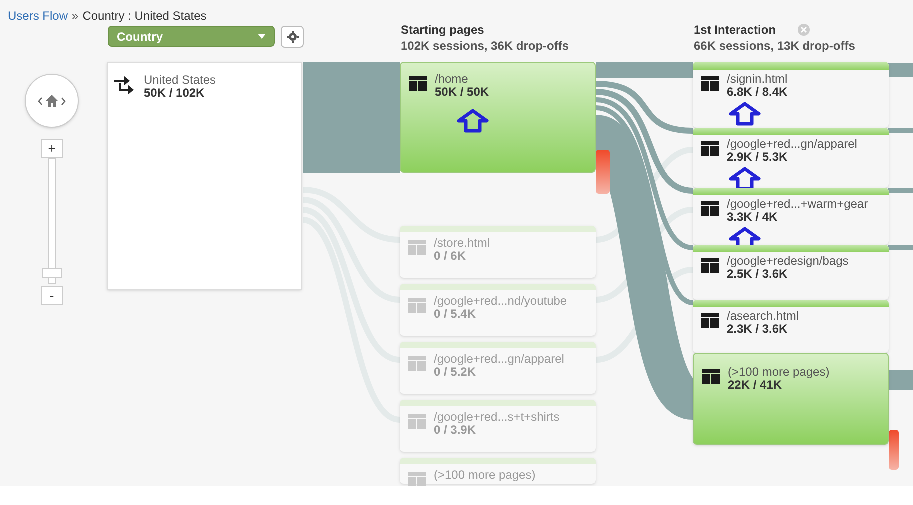  Describe the element at coordinates (204, 176) in the screenshot. I see `source-node: United States 50K / 102K` at that location.